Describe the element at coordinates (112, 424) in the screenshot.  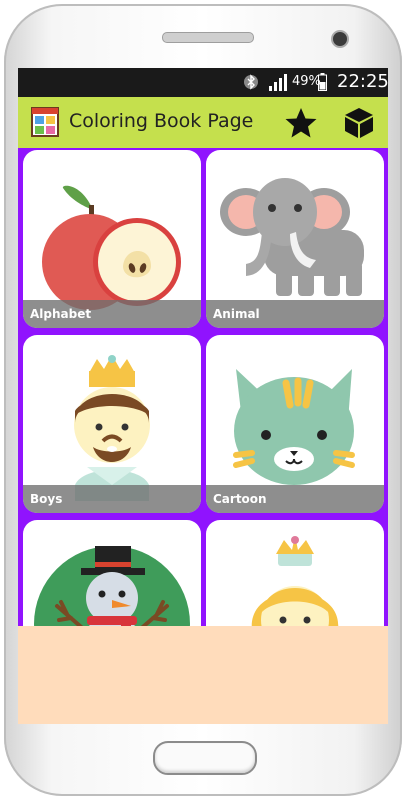
I see `category-card-boys: Boys` at that location.